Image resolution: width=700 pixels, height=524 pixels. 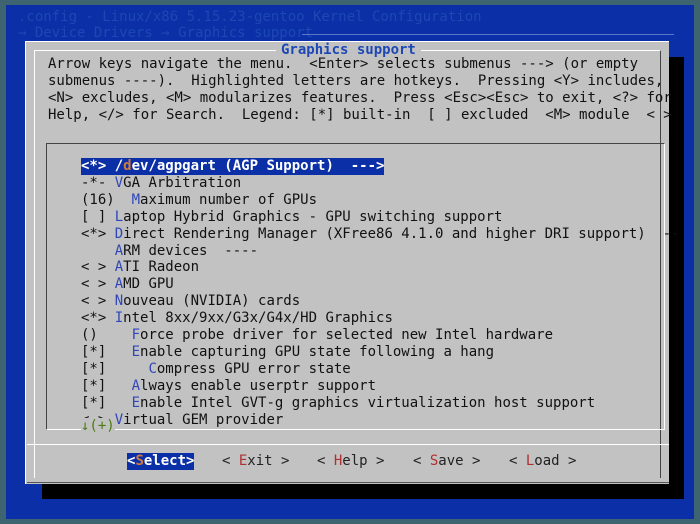 What do you see at coordinates (102, 166) in the screenshot?
I see `item-text: <*> /` at bounding box center [102, 166].